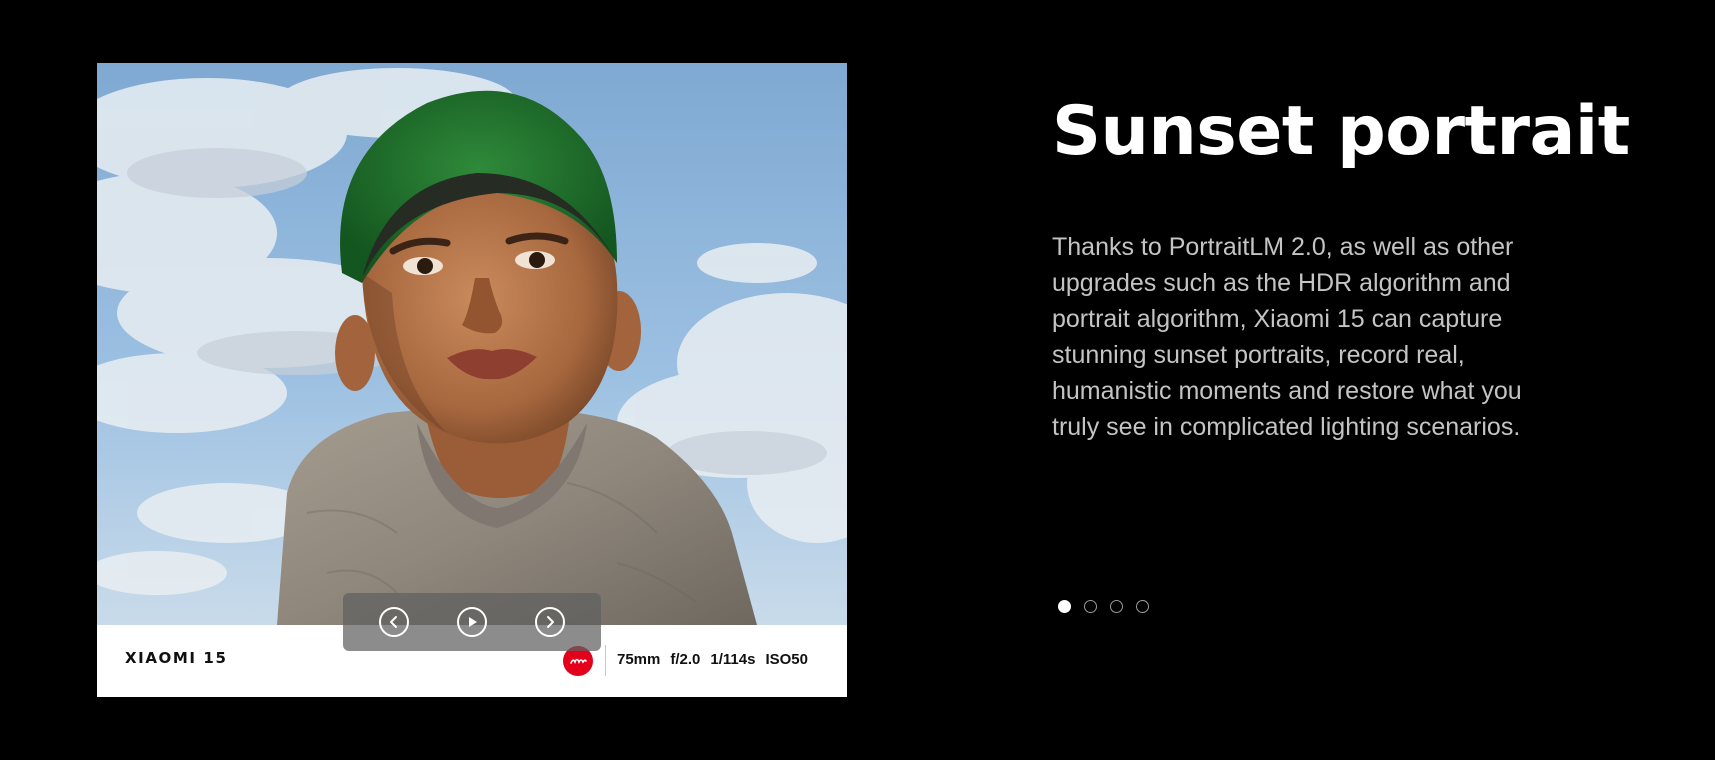 The width and height of the screenshot is (1715, 760). What do you see at coordinates (639, 659) in the screenshot?
I see `exif-focal-length: 75mm` at bounding box center [639, 659].